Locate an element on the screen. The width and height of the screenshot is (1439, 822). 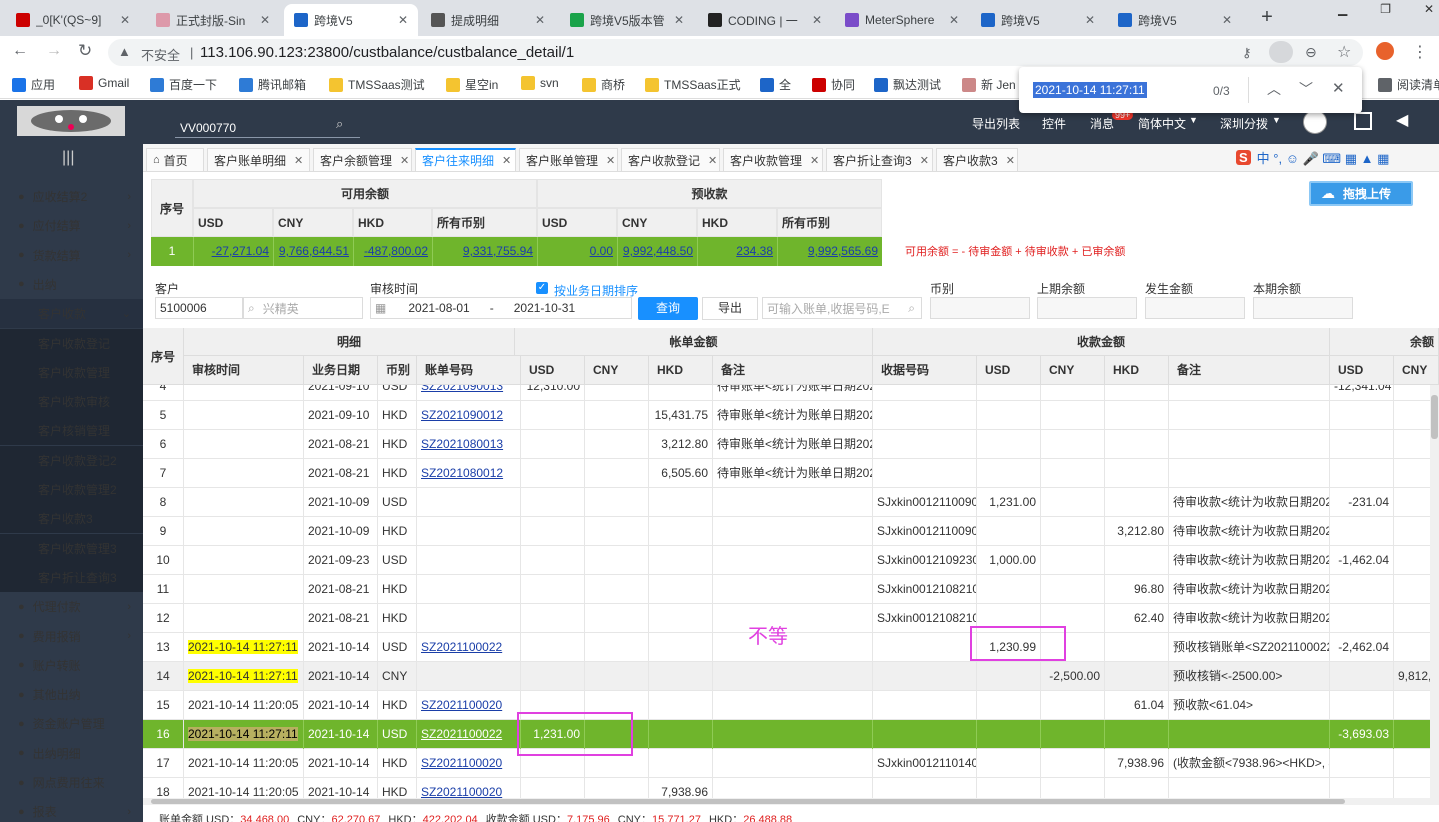
warning-icon: ▲ is located at coordinates (124, 51).